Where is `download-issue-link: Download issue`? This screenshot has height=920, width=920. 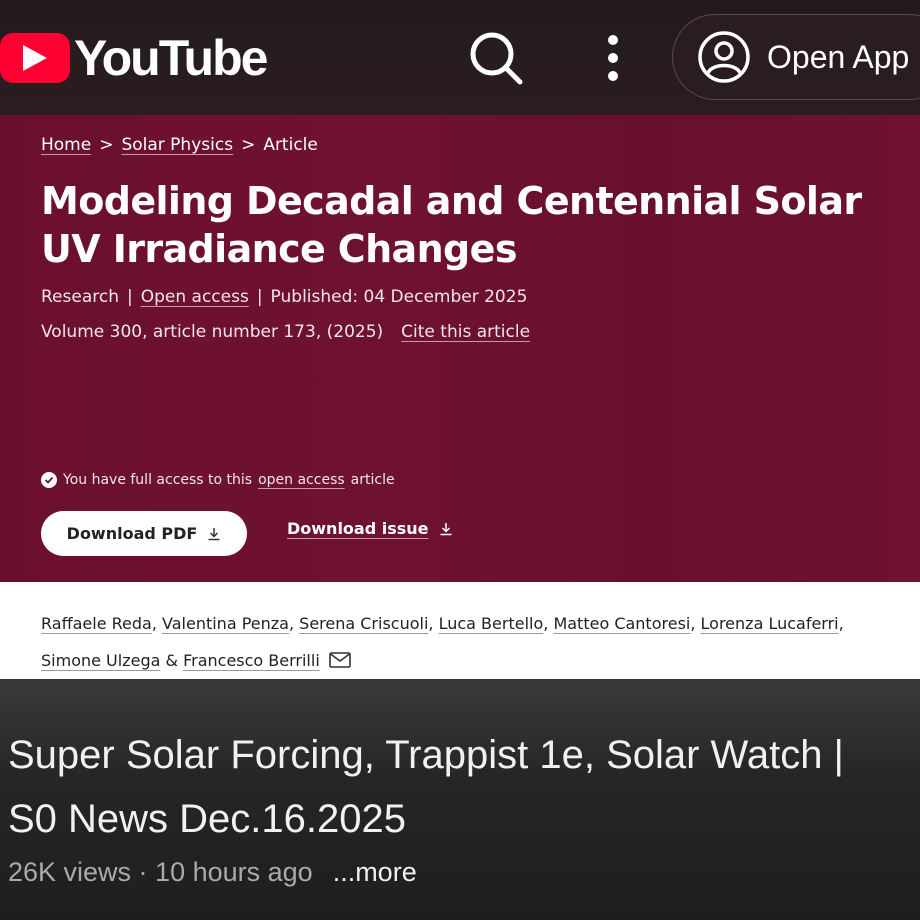 download-issue-link: Download issue is located at coordinates (370, 528).